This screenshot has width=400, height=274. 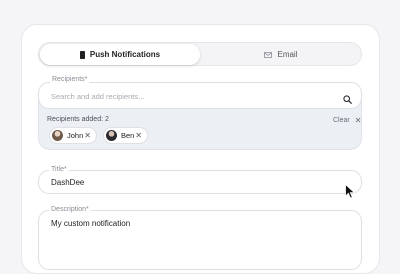 What do you see at coordinates (82, 54) in the screenshot?
I see `phone-icon` at bounding box center [82, 54].